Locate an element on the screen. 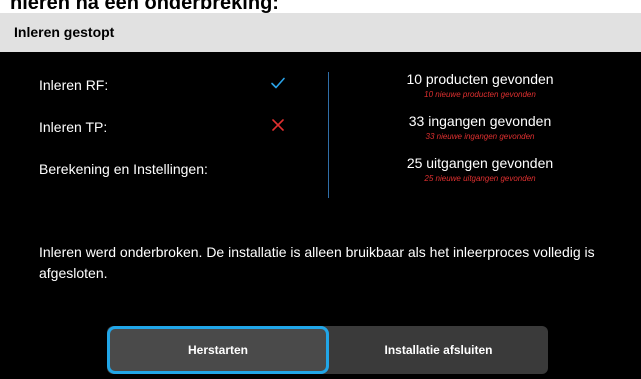 This screenshot has height=379, width=641. outputs-new-count: 25 nieuwe uitgangen gevonden is located at coordinates (480, 178).